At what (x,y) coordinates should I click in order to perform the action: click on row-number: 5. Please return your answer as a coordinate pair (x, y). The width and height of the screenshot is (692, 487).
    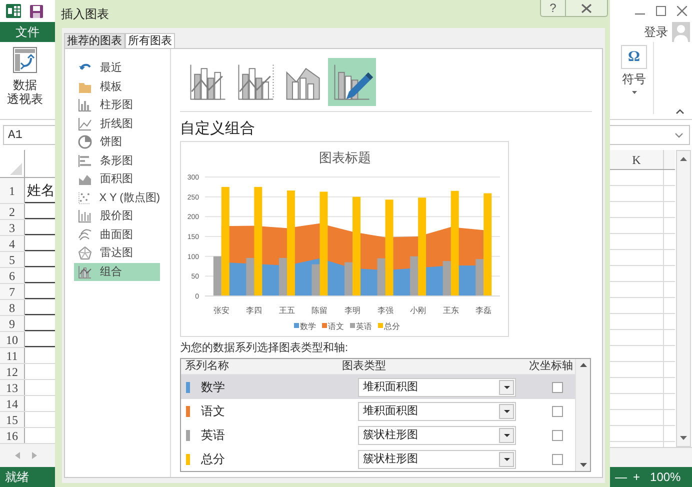
    Looking at the image, I should click on (12, 260).